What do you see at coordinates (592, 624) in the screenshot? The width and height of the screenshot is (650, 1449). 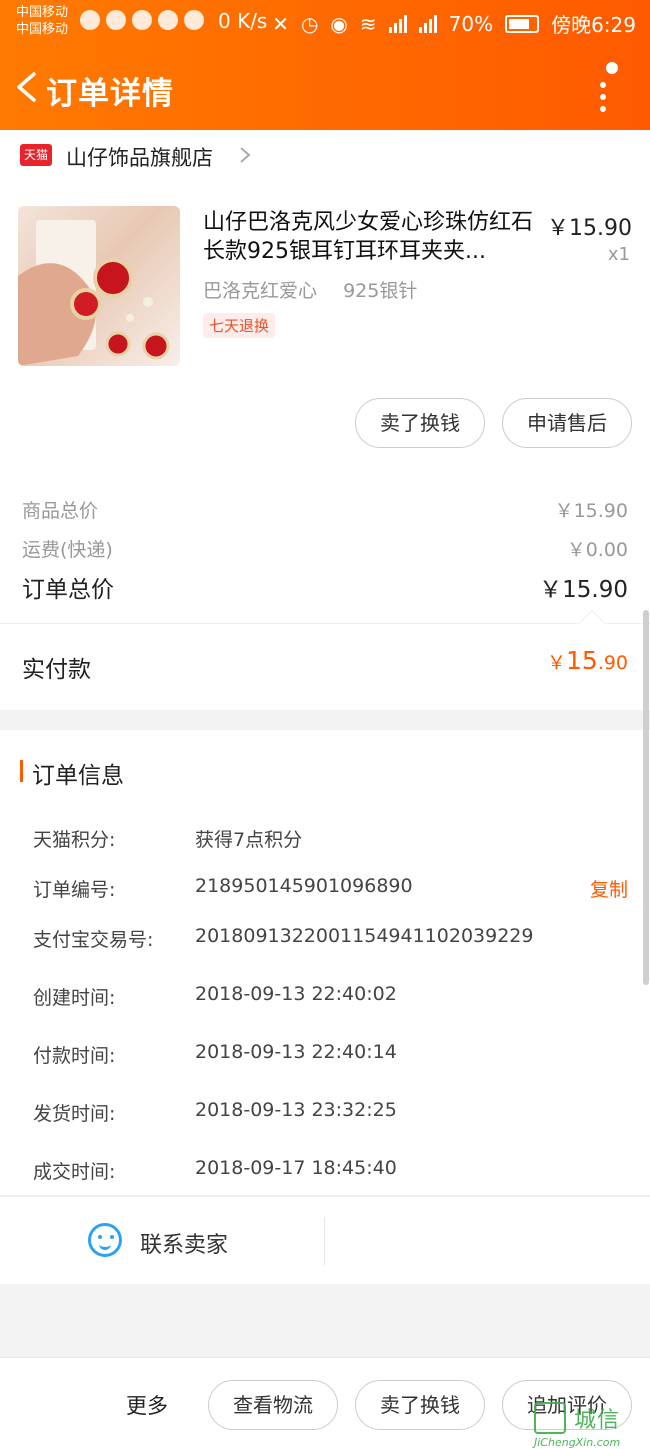 I see `caret-up-icon` at bounding box center [592, 624].